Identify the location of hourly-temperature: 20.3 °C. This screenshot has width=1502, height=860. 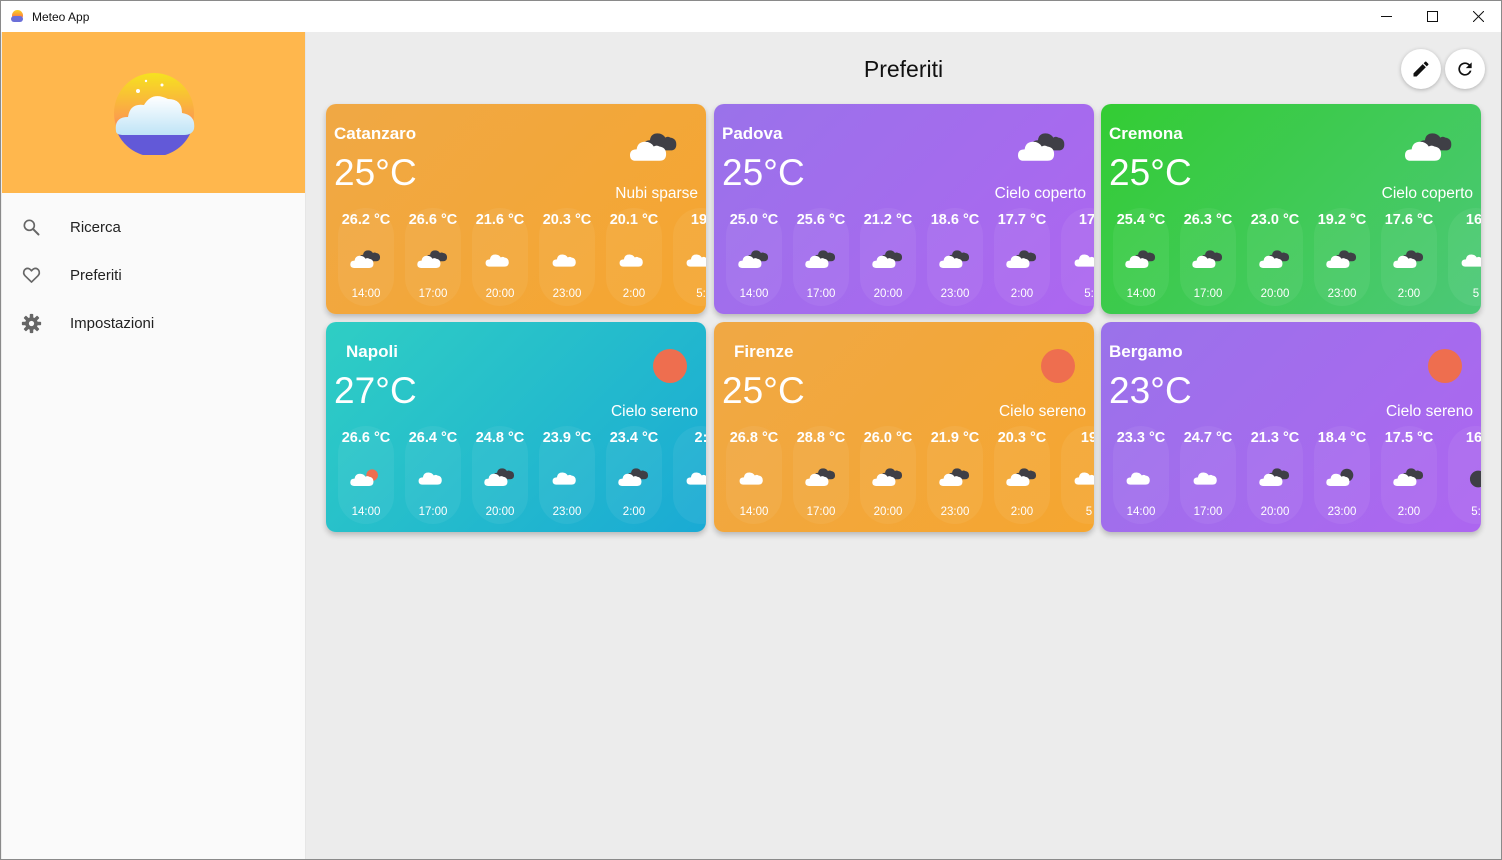
(567, 220).